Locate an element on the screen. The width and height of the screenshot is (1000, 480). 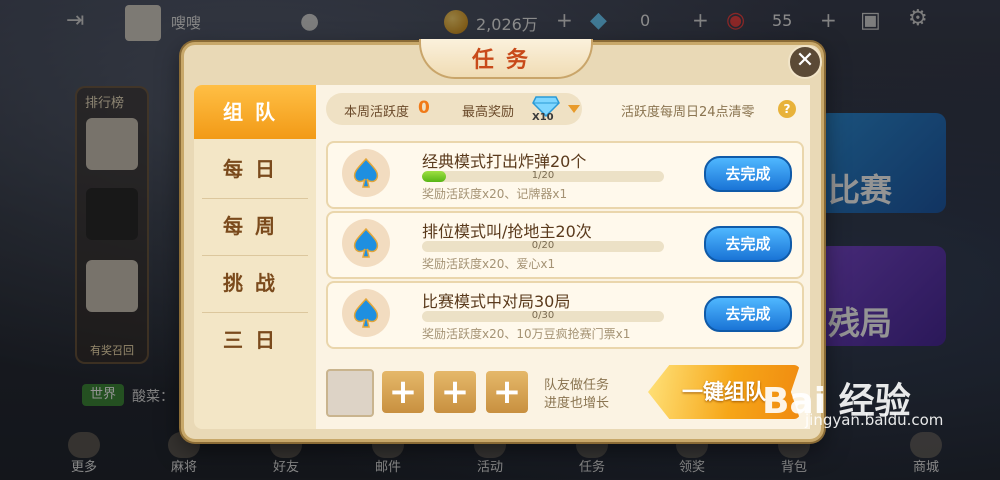
task-title: 经典模式打出炸弹20个 is located at coordinates (504, 161).